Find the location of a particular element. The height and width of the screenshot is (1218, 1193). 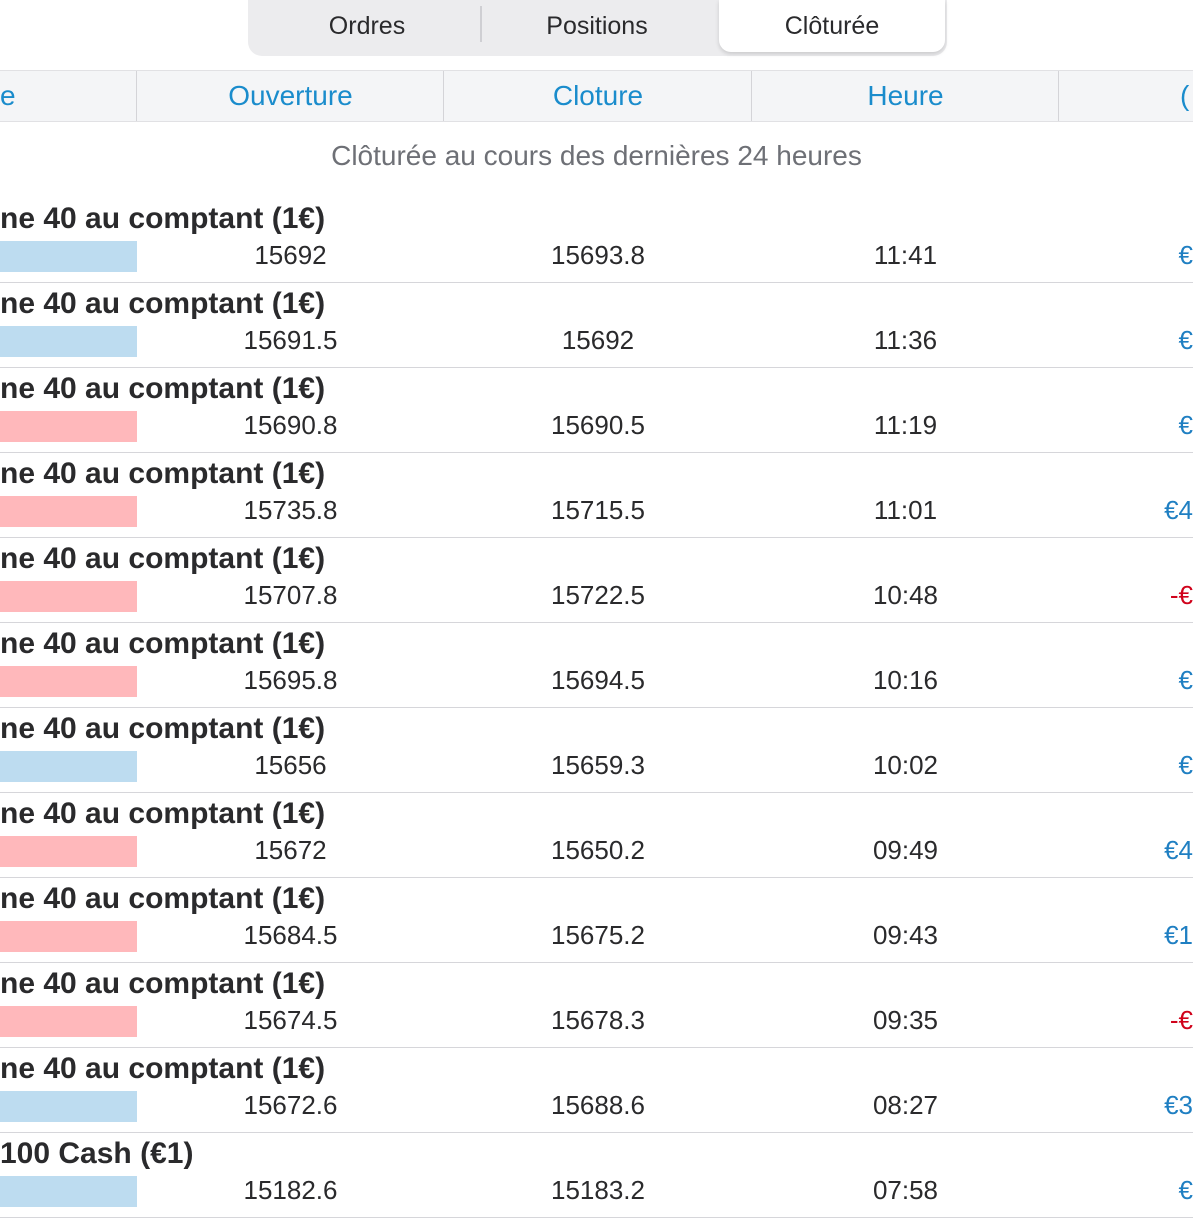

close-price: 15722.5 is located at coordinates (598, 595).